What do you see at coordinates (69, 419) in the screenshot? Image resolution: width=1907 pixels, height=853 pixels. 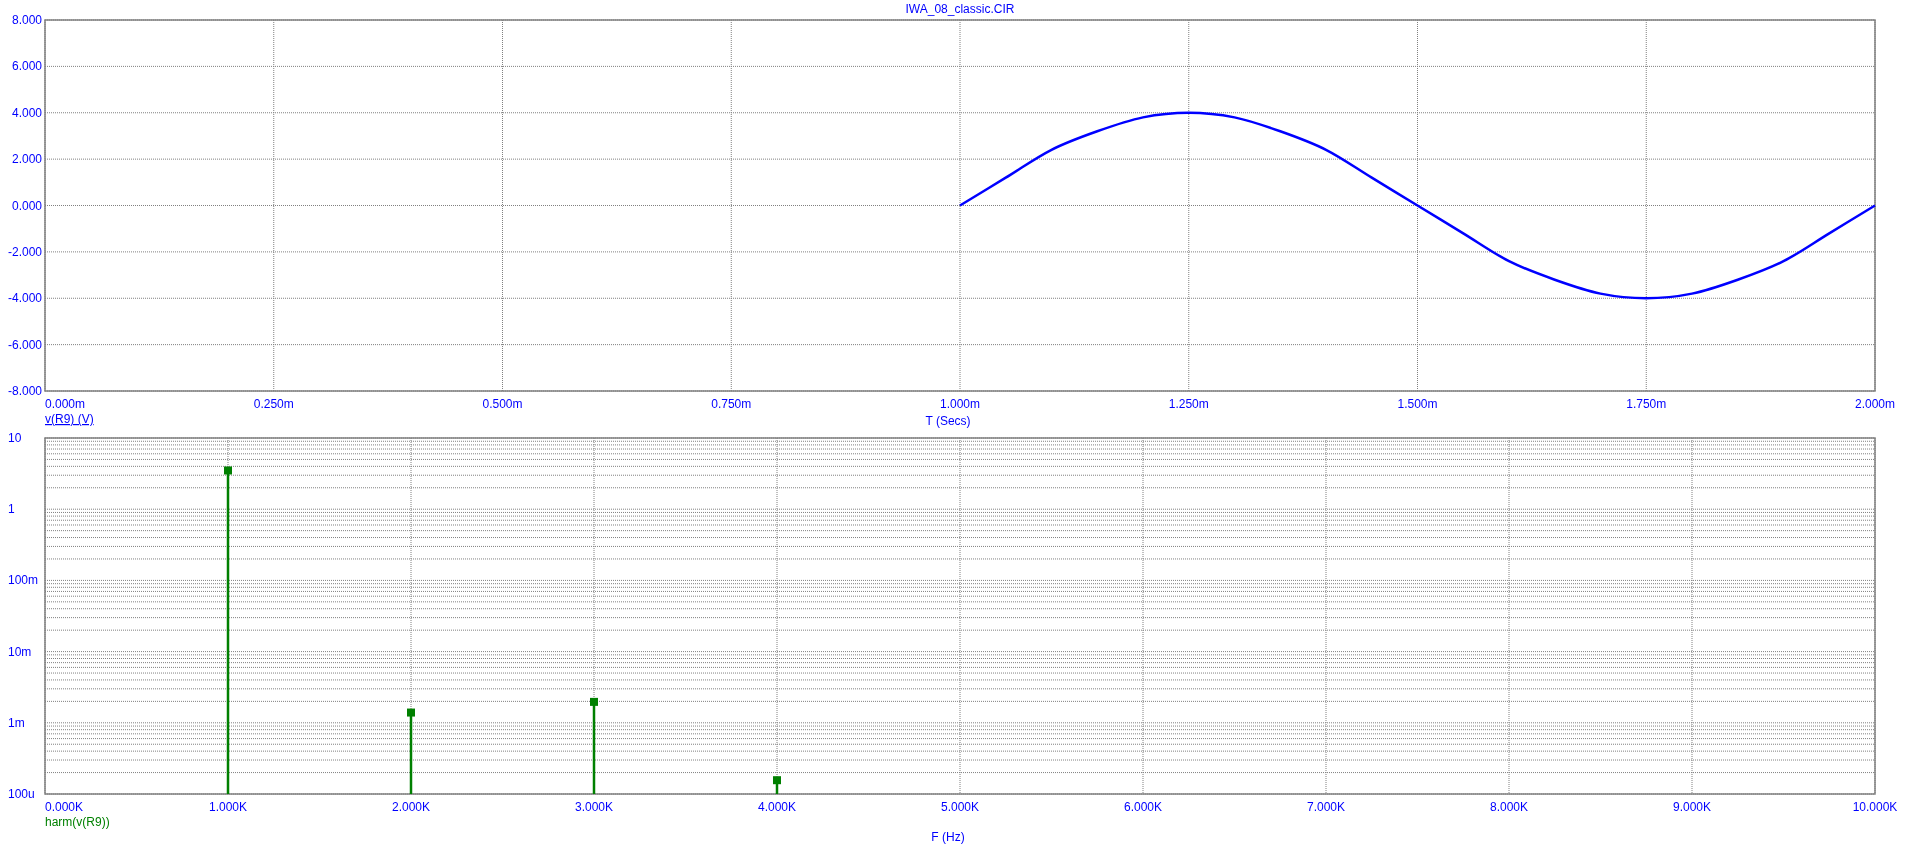 I see `trace-legend: v(R9) (V)` at bounding box center [69, 419].